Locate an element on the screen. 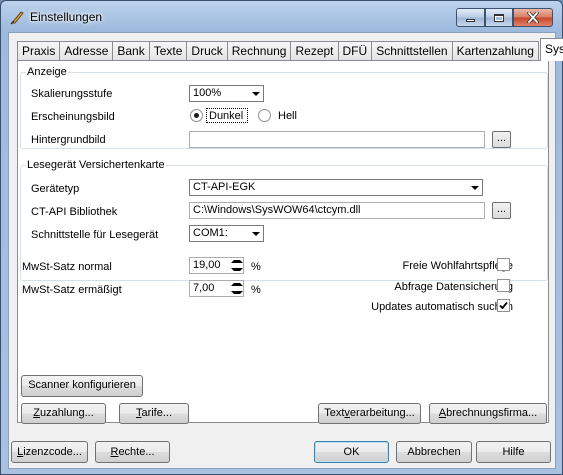  help-button: Hilfe is located at coordinates (513, 452).